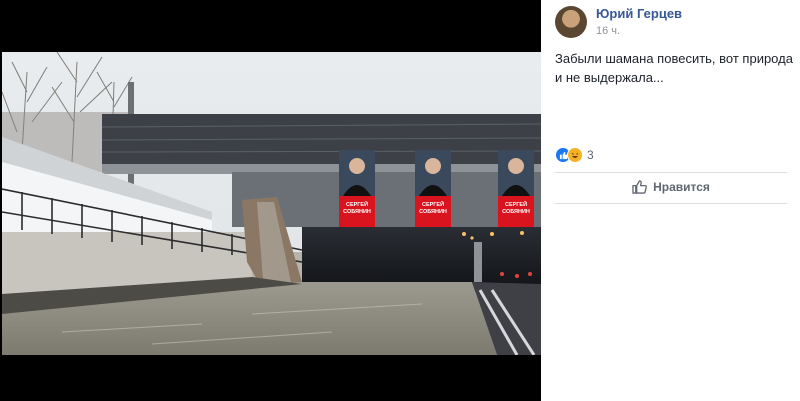 The height and width of the screenshot is (401, 800). Describe the element at coordinates (590, 155) in the screenshot. I see `reaction-count: 3` at that location.